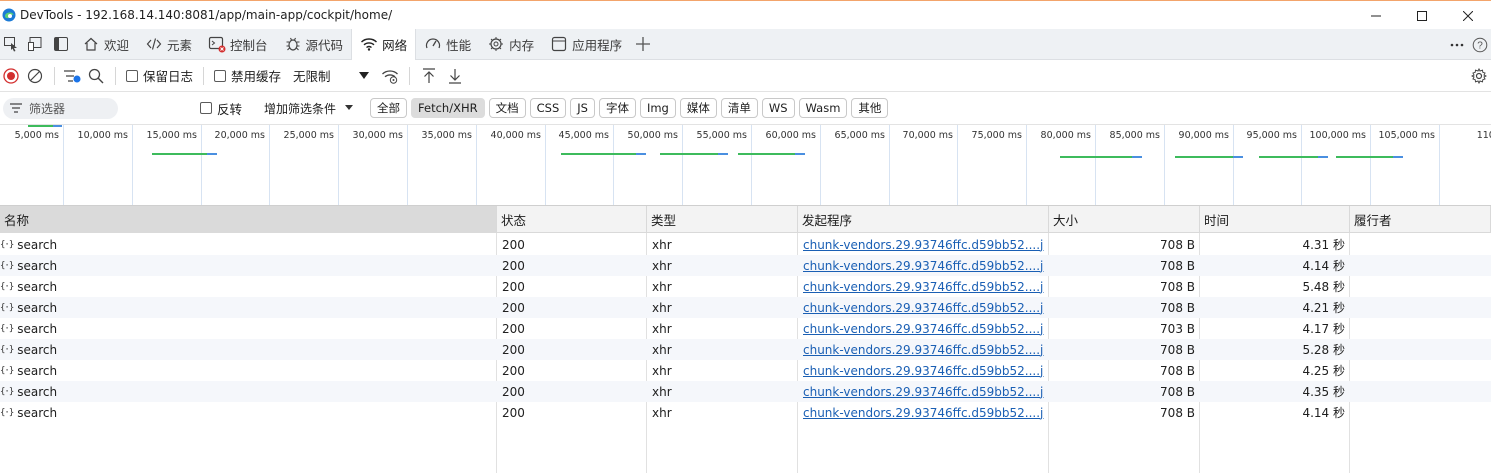 Image resolution: width=1491 pixels, height=473 pixels. What do you see at coordinates (72, 76) in the screenshot?
I see `filter-settings-button` at bounding box center [72, 76].